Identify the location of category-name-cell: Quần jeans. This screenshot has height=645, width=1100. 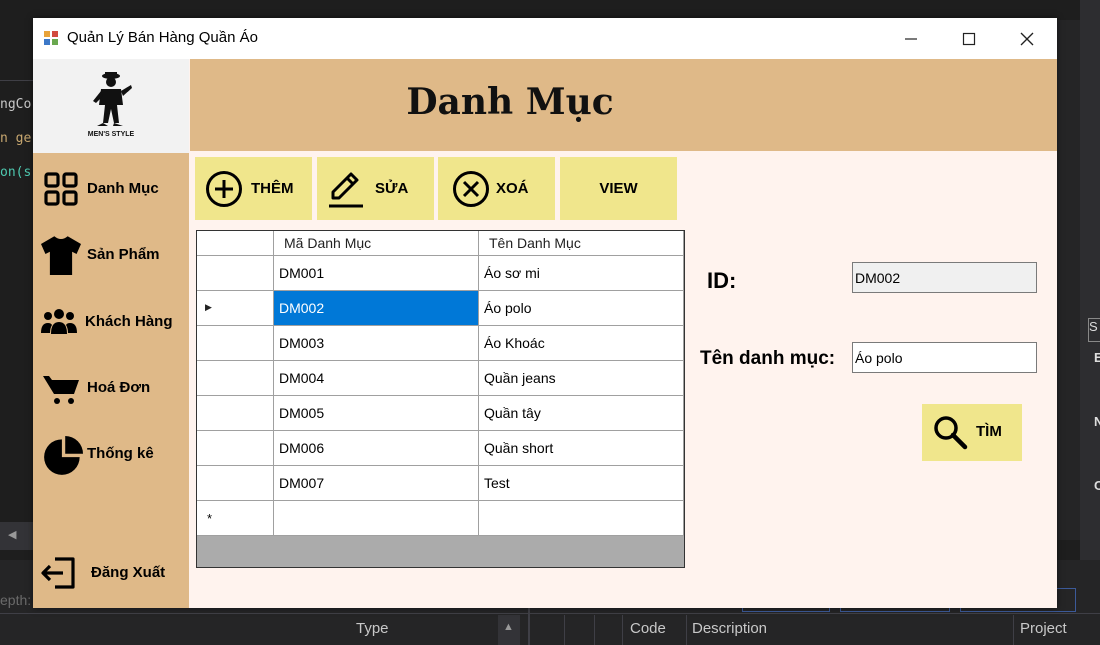
(581, 378).